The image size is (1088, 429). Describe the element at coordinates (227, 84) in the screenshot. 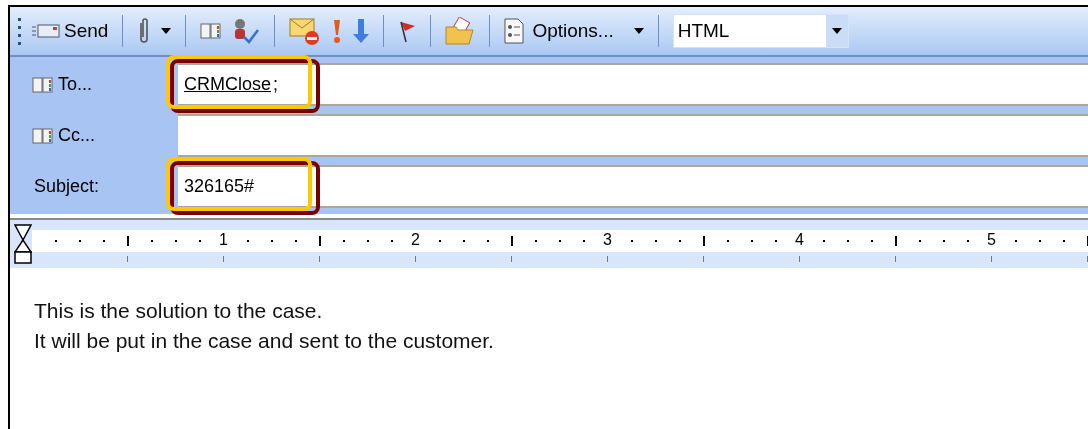

I see `recipient-name: CRMClose` at that location.